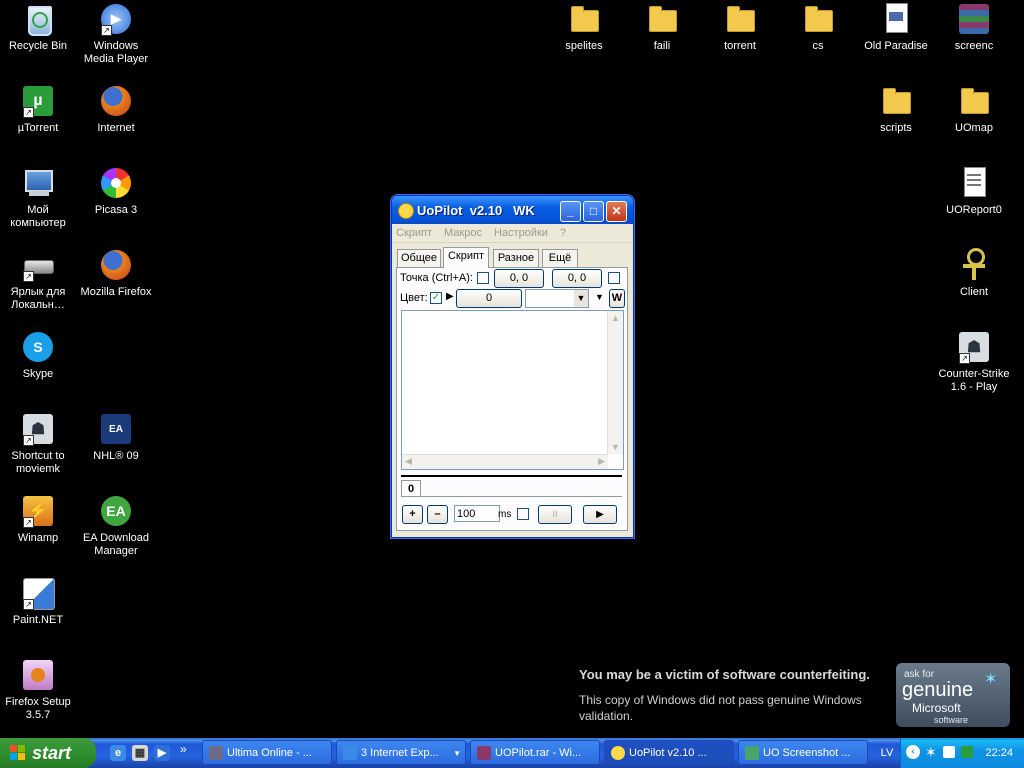  Describe the element at coordinates (974, 109) in the screenshot. I see `desktop-icon-uomap: UOmap` at that location.